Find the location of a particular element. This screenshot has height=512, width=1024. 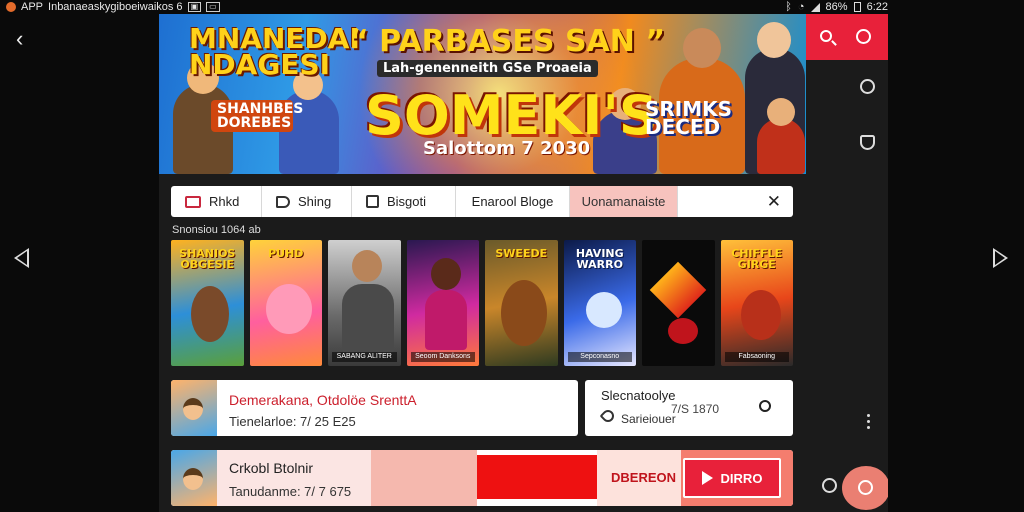

tab-label: Enarool Bloge is located at coordinates (512, 201).